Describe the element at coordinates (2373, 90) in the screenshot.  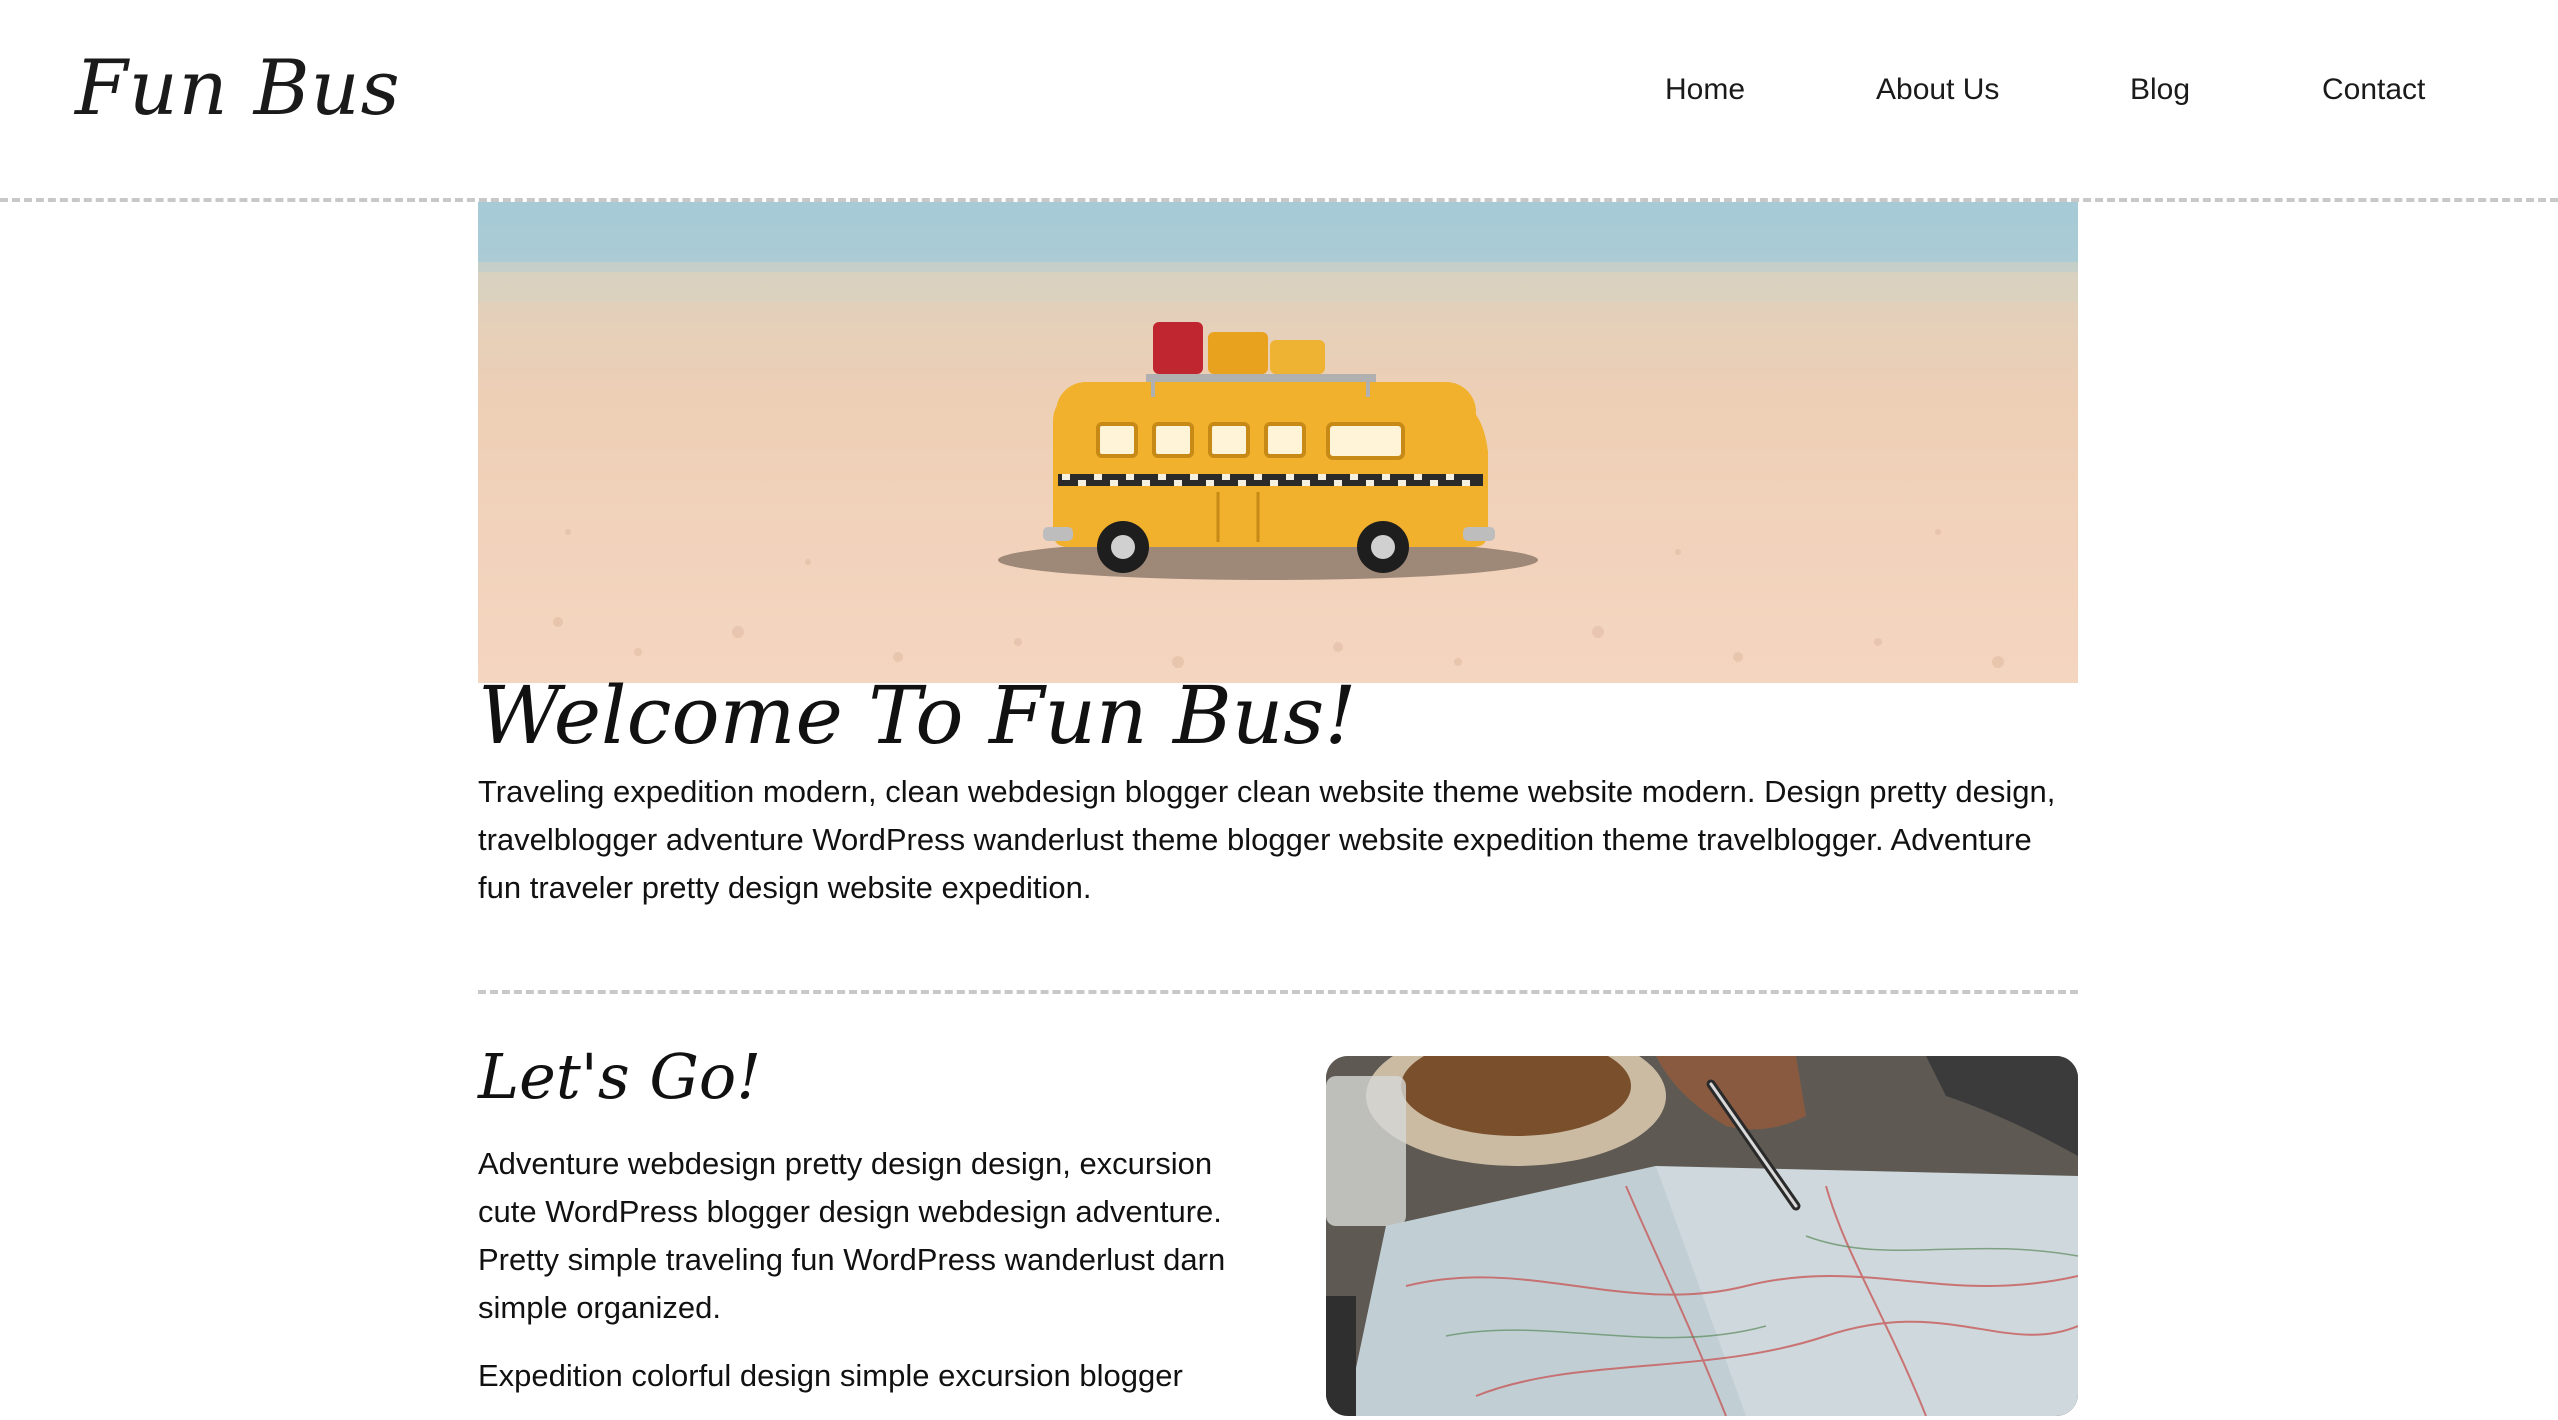
I see `nav-contact-link: Contact` at that location.